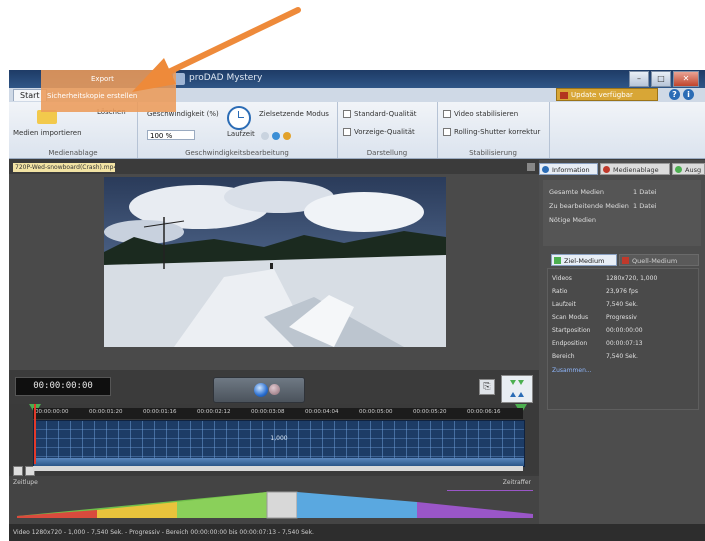 The image size is (705, 541). What do you see at coordinates (560, 291) in the screenshot?
I see `detail-label: Ratio` at bounding box center [560, 291].